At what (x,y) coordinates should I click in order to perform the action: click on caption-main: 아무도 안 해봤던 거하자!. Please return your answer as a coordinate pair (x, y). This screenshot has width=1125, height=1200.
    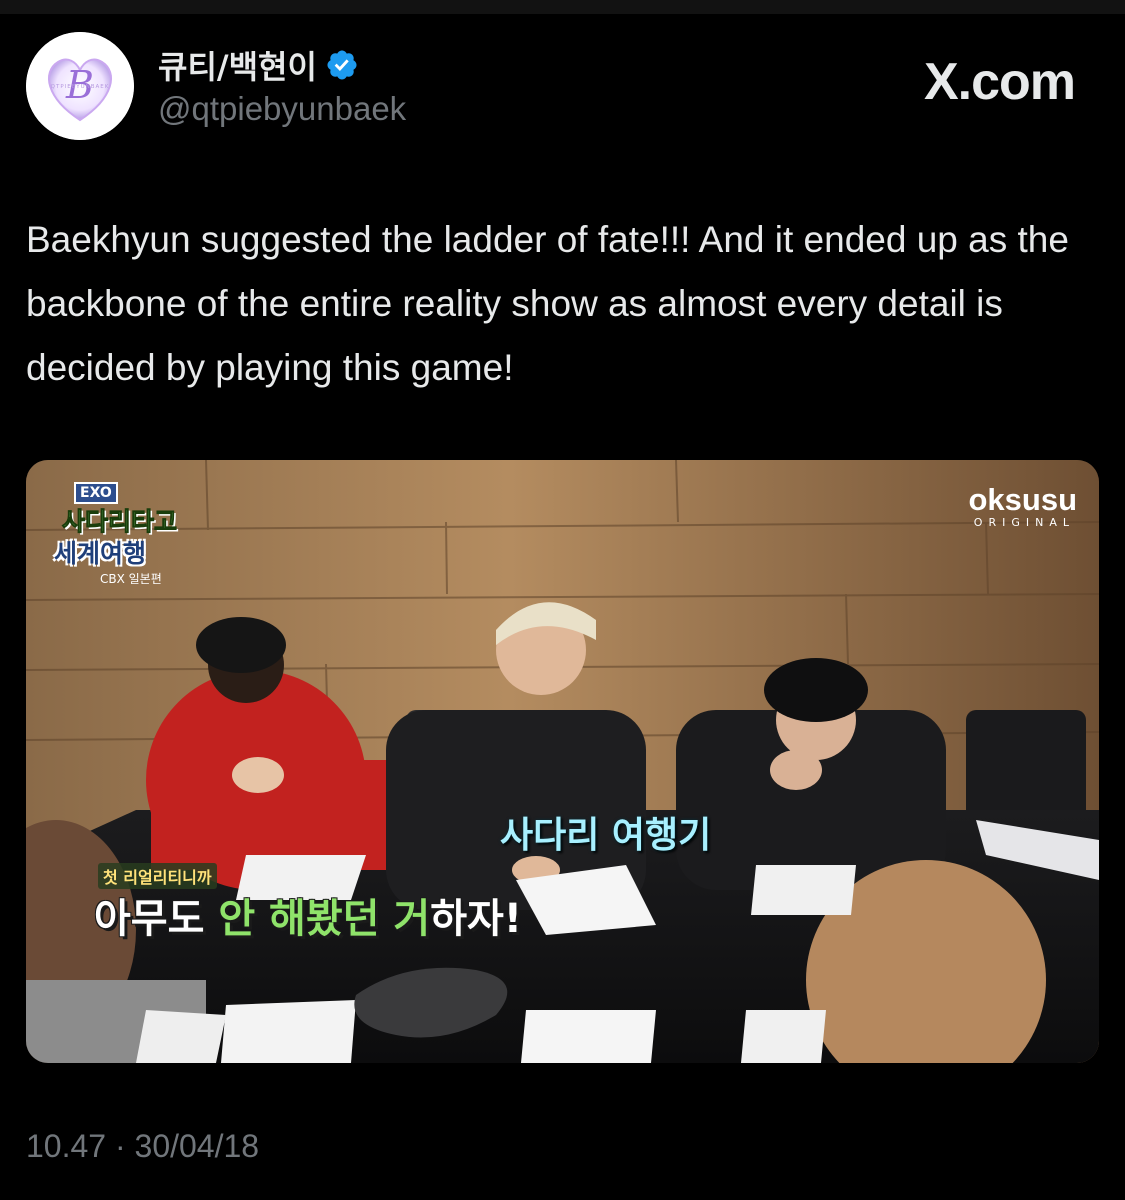
    Looking at the image, I should click on (308, 915).